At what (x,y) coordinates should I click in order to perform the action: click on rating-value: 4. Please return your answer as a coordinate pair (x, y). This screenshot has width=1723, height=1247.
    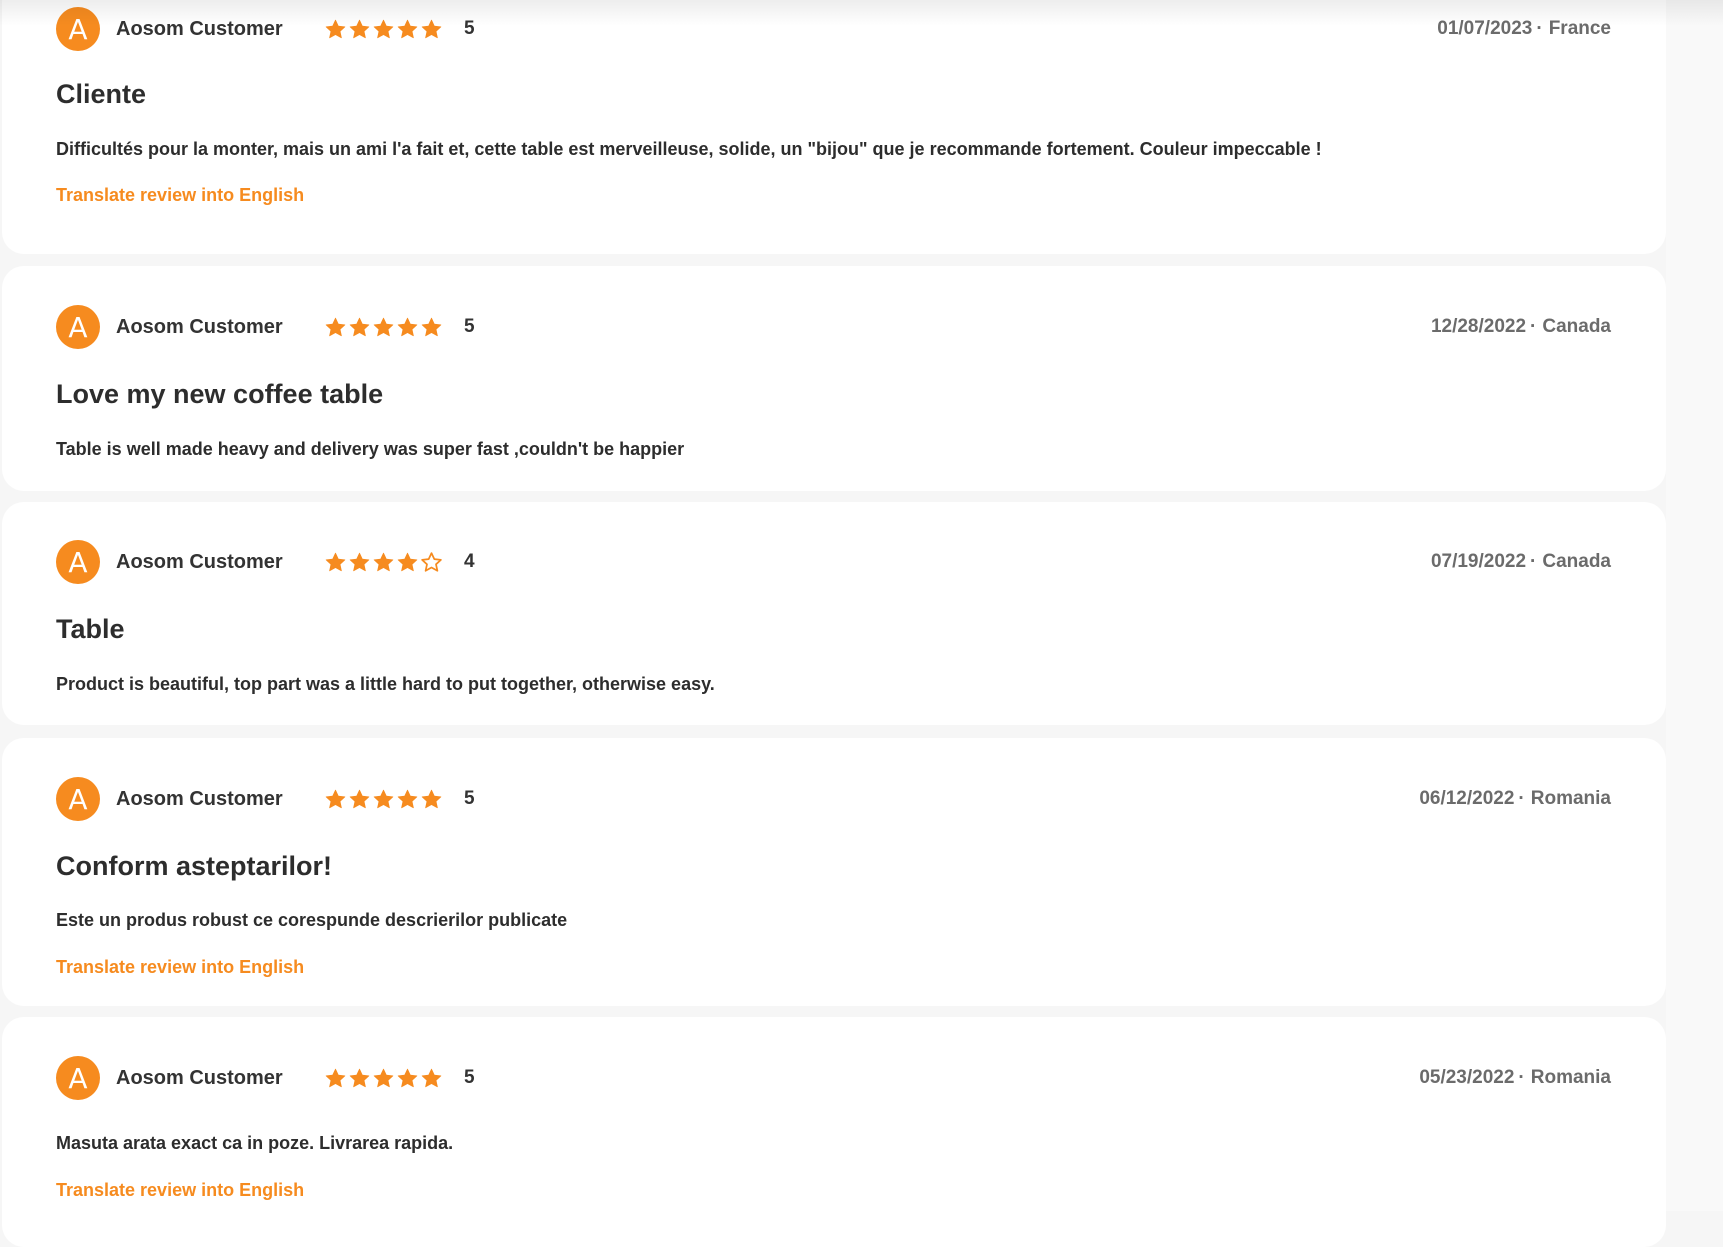
    Looking at the image, I should click on (469, 561).